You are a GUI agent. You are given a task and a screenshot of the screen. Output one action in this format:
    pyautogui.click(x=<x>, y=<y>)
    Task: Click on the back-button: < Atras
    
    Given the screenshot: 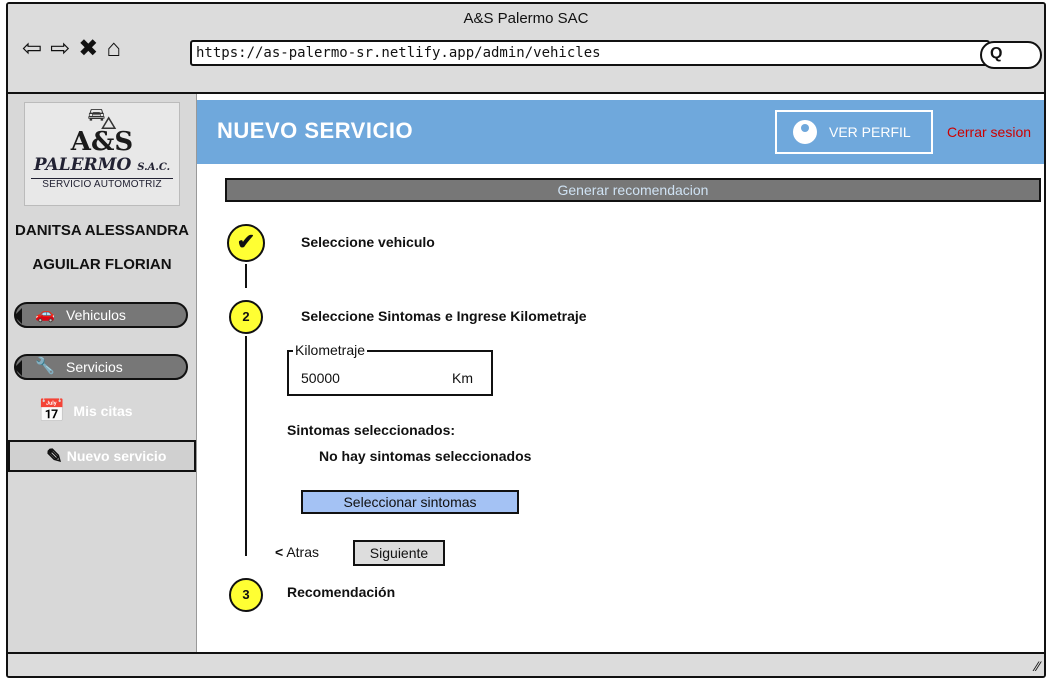 What is the action you would take?
    pyautogui.click(x=297, y=552)
    